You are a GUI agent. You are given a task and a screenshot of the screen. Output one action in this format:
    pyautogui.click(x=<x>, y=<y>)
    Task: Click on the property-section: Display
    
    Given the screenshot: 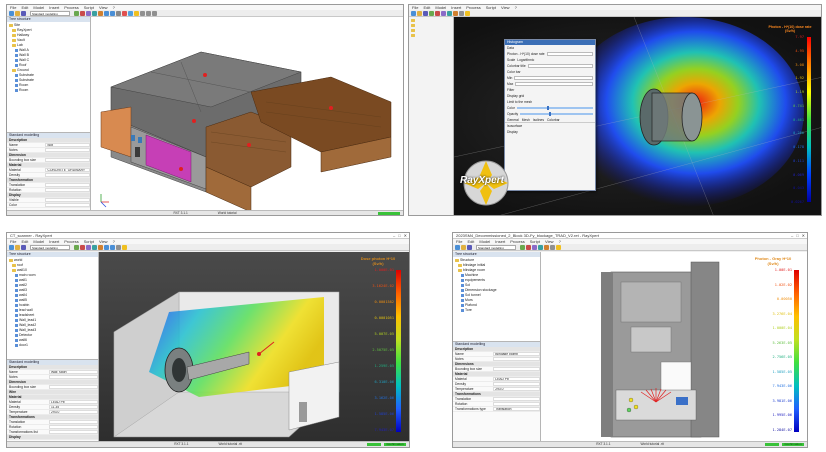 What is the action you would take?
    pyautogui.click(x=52, y=437)
    